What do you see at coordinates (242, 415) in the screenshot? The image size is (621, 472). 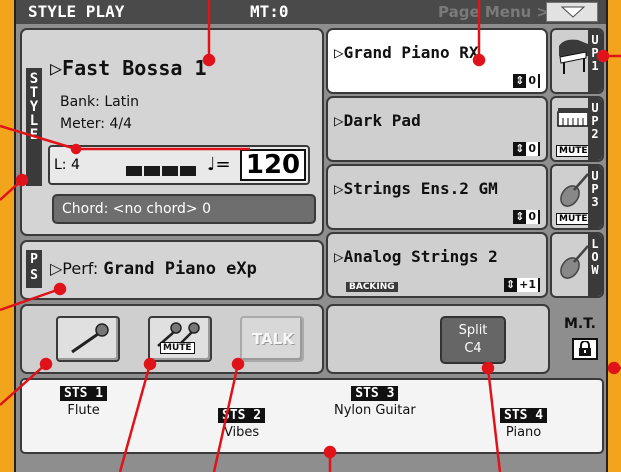 I see `sts-tag: STS 2` at bounding box center [242, 415].